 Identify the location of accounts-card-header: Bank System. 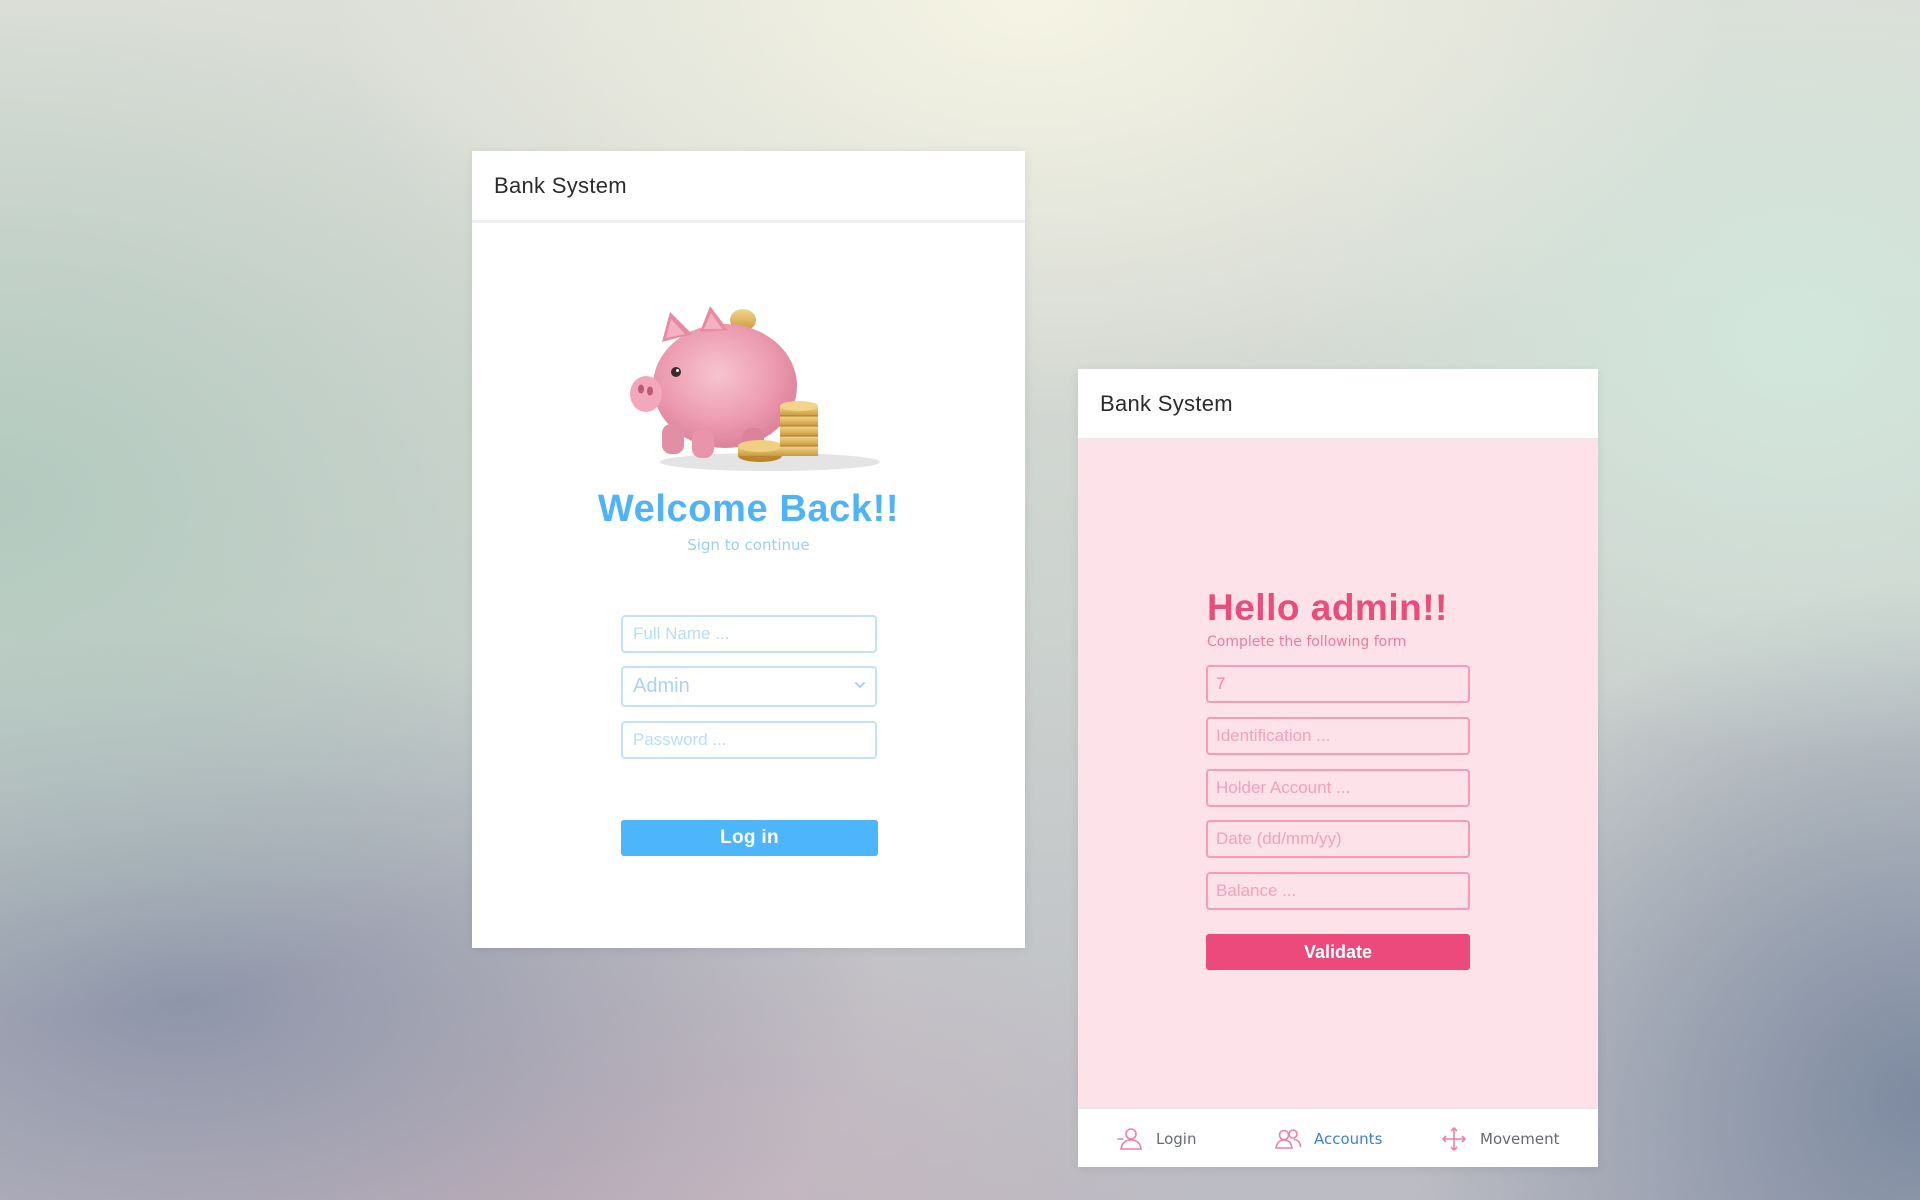
(1338, 405).